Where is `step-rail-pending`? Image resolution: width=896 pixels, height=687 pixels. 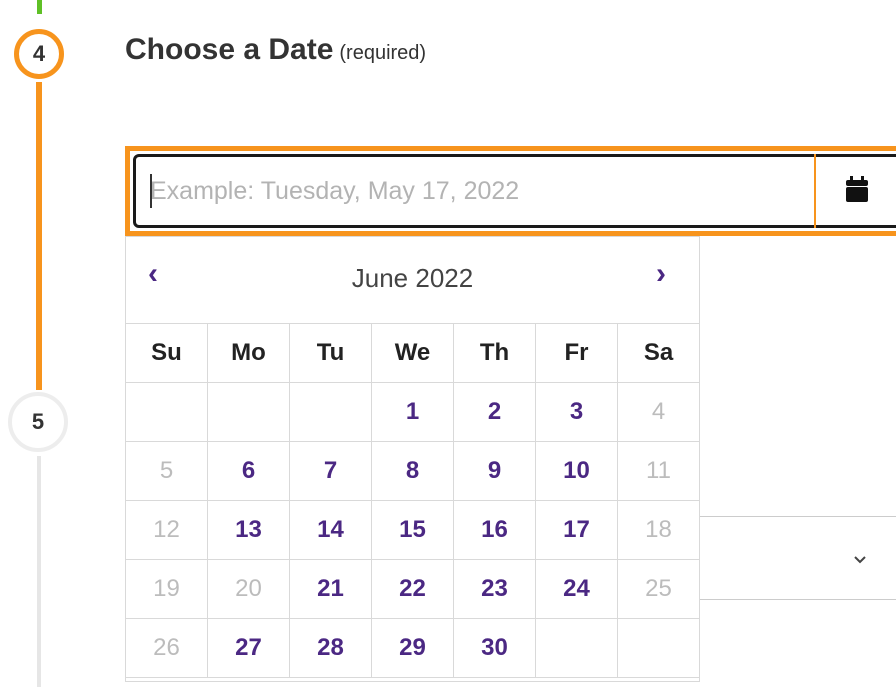 step-rail-pending is located at coordinates (39, 571).